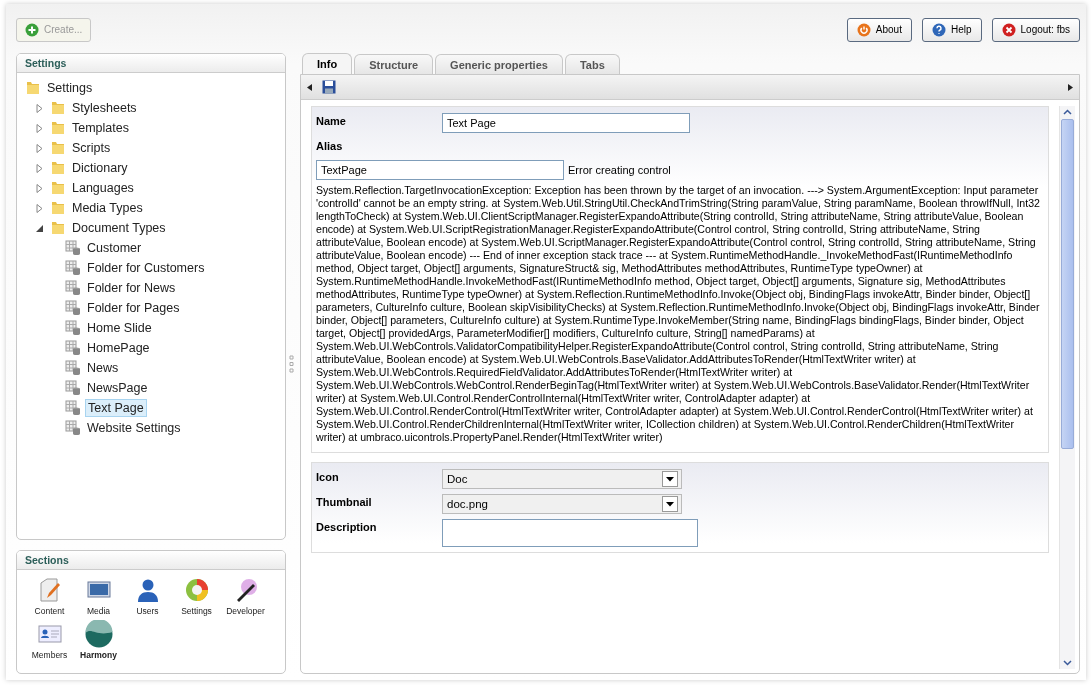  Describe the element at coordinates (98, 655) in the screenshot. I see `section-label: Harmony` at that location.